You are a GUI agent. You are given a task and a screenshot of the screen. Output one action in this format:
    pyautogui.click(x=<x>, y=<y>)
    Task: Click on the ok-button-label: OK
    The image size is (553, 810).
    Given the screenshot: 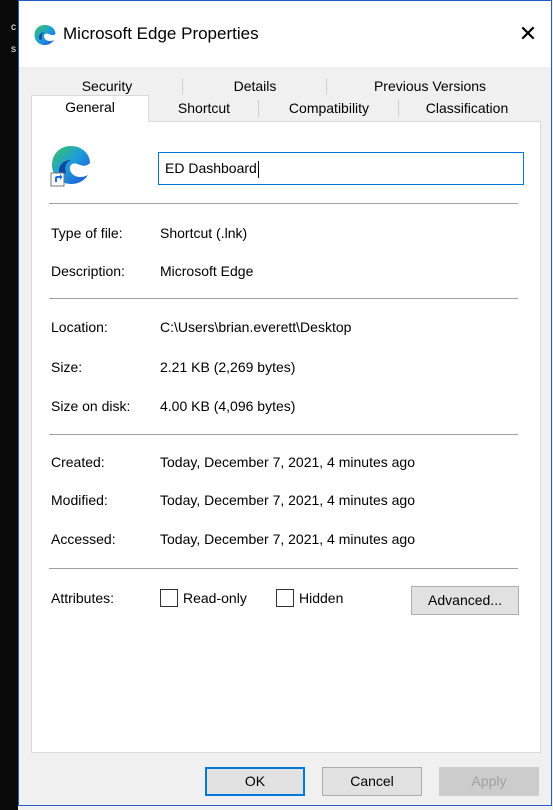 What is the action you would take?
    pyautogui.click(x=255, y=781)
    